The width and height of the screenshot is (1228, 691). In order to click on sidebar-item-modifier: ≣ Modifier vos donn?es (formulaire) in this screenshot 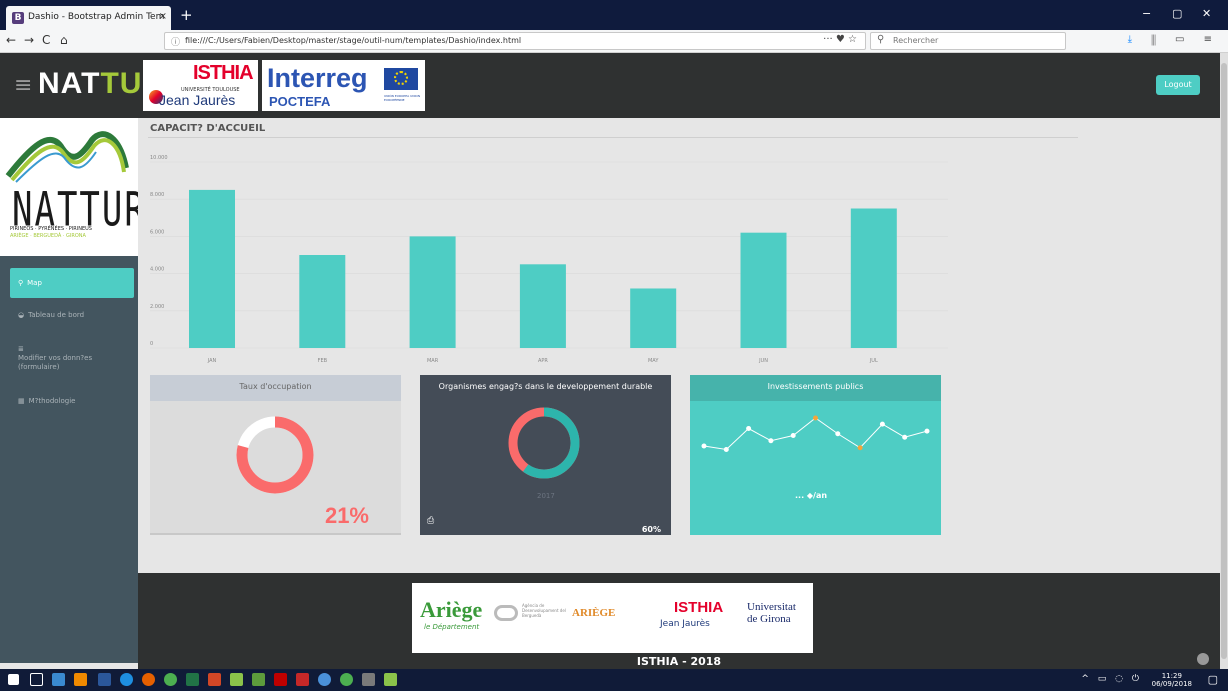, I will do `click(65, 358)`.